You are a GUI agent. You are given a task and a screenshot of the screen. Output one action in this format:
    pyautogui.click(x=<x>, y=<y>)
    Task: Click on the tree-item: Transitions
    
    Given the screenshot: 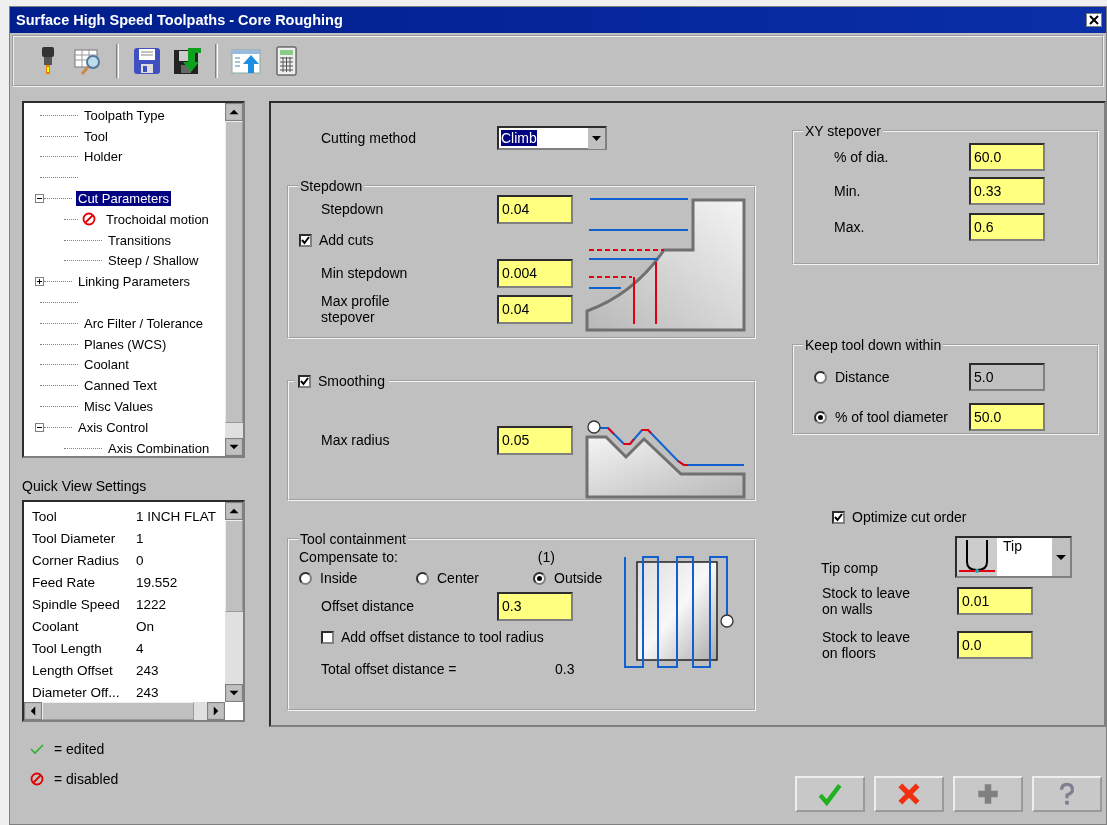 What is the action you would take?
    pyautogui.click(x=140, y=240)
    